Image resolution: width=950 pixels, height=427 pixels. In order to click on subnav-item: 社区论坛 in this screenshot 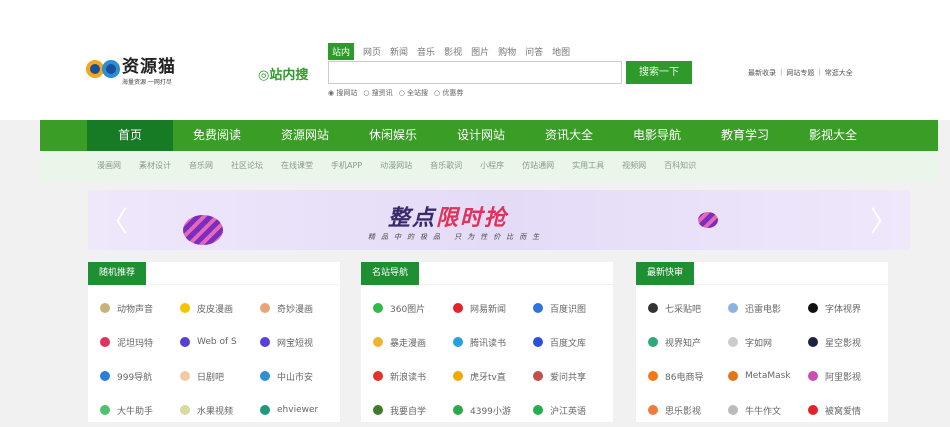, I will do `click(247, 166)`.